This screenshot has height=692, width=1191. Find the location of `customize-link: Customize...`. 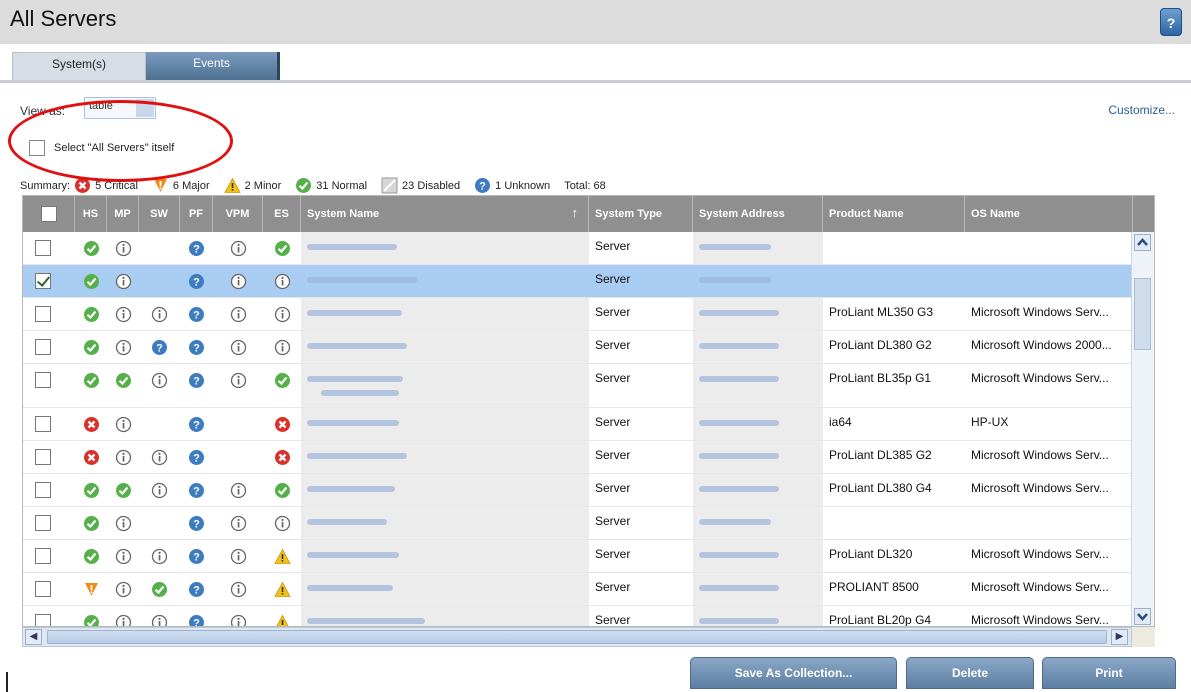

customize-link: Customize... is located at coordinates (1141, 110).